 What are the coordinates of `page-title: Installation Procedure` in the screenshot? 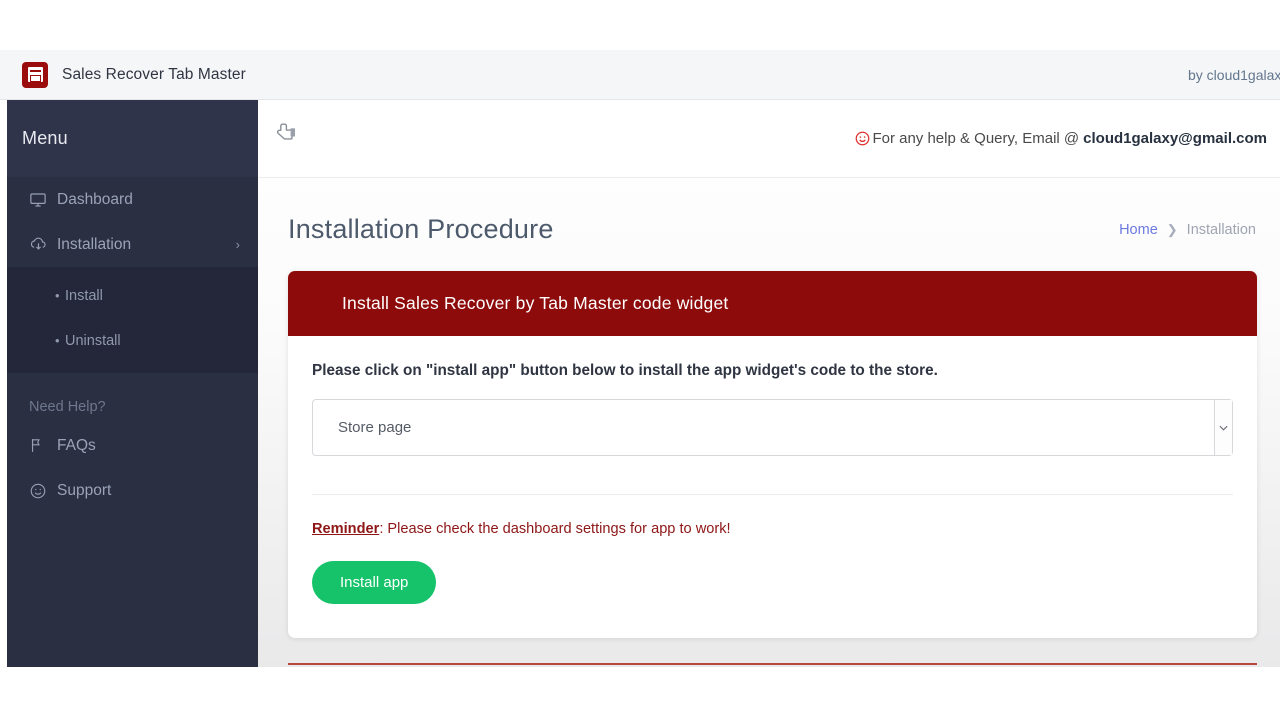 It's located at (421, 229).